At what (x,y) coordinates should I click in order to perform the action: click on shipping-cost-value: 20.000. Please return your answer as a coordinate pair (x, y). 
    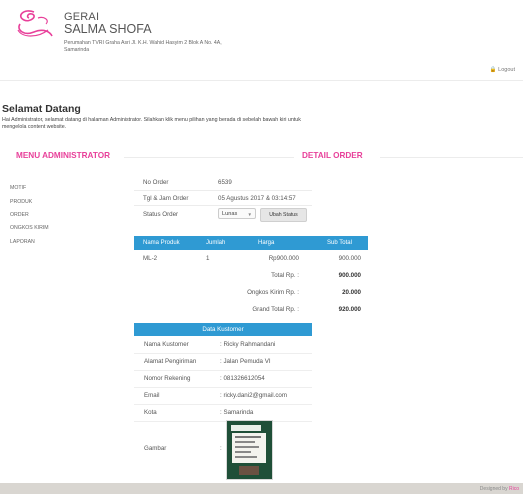
    Looking at the image, I should click on (351, 292).